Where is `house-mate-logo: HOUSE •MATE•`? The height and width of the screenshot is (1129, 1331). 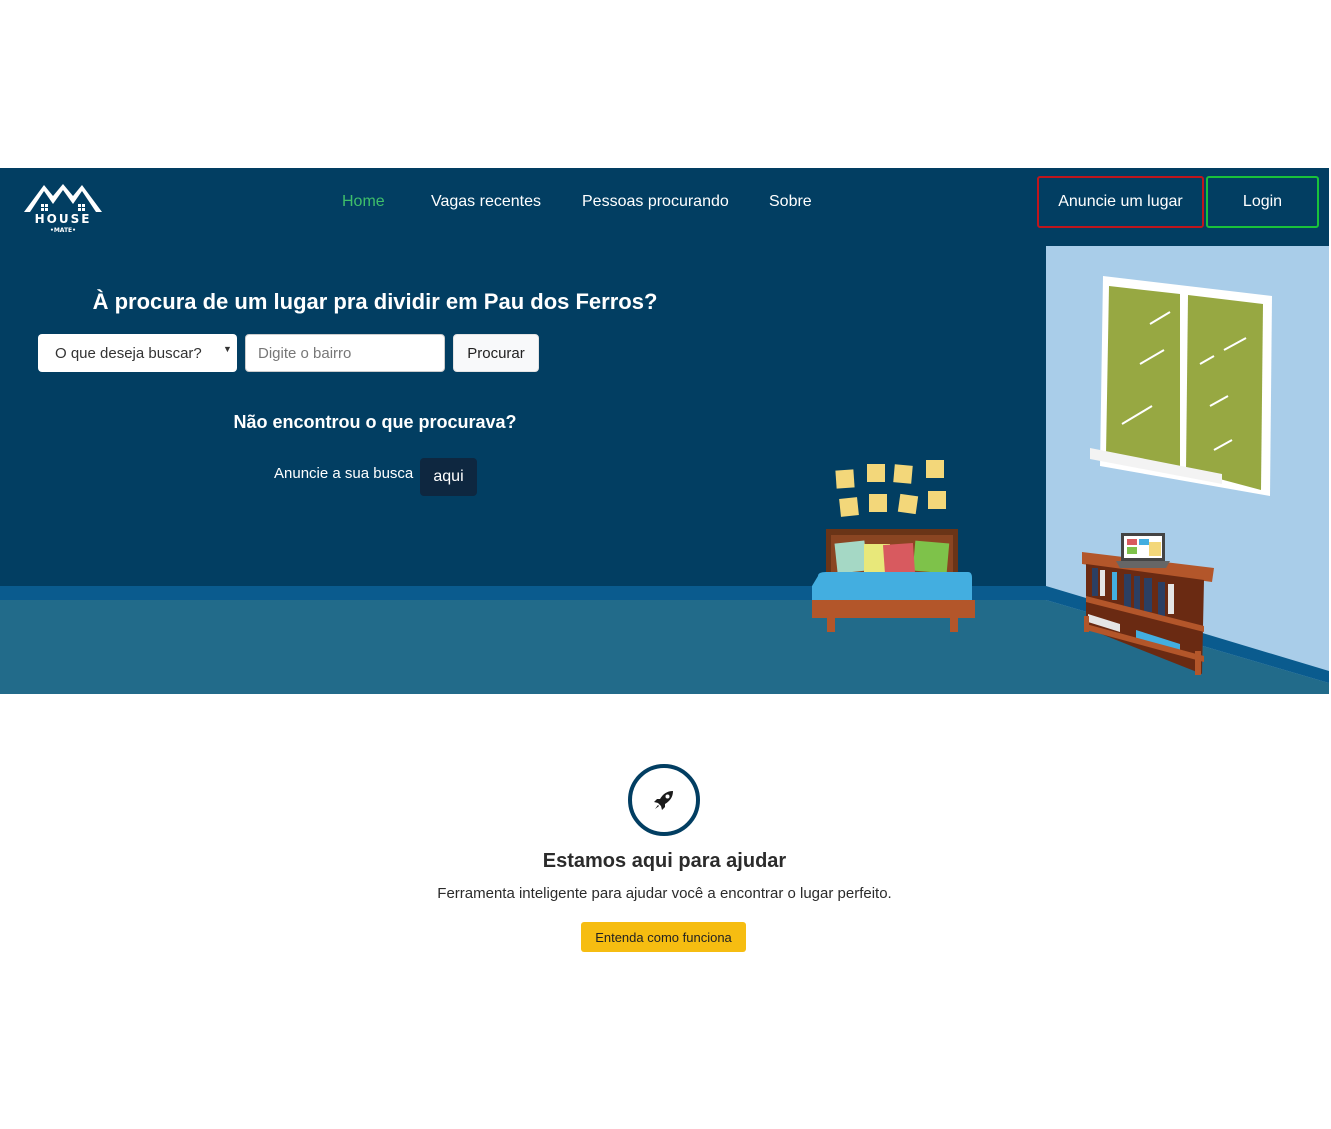
house-mate-logo: HOUSE •MATE• is located at coordinates (63, 207).